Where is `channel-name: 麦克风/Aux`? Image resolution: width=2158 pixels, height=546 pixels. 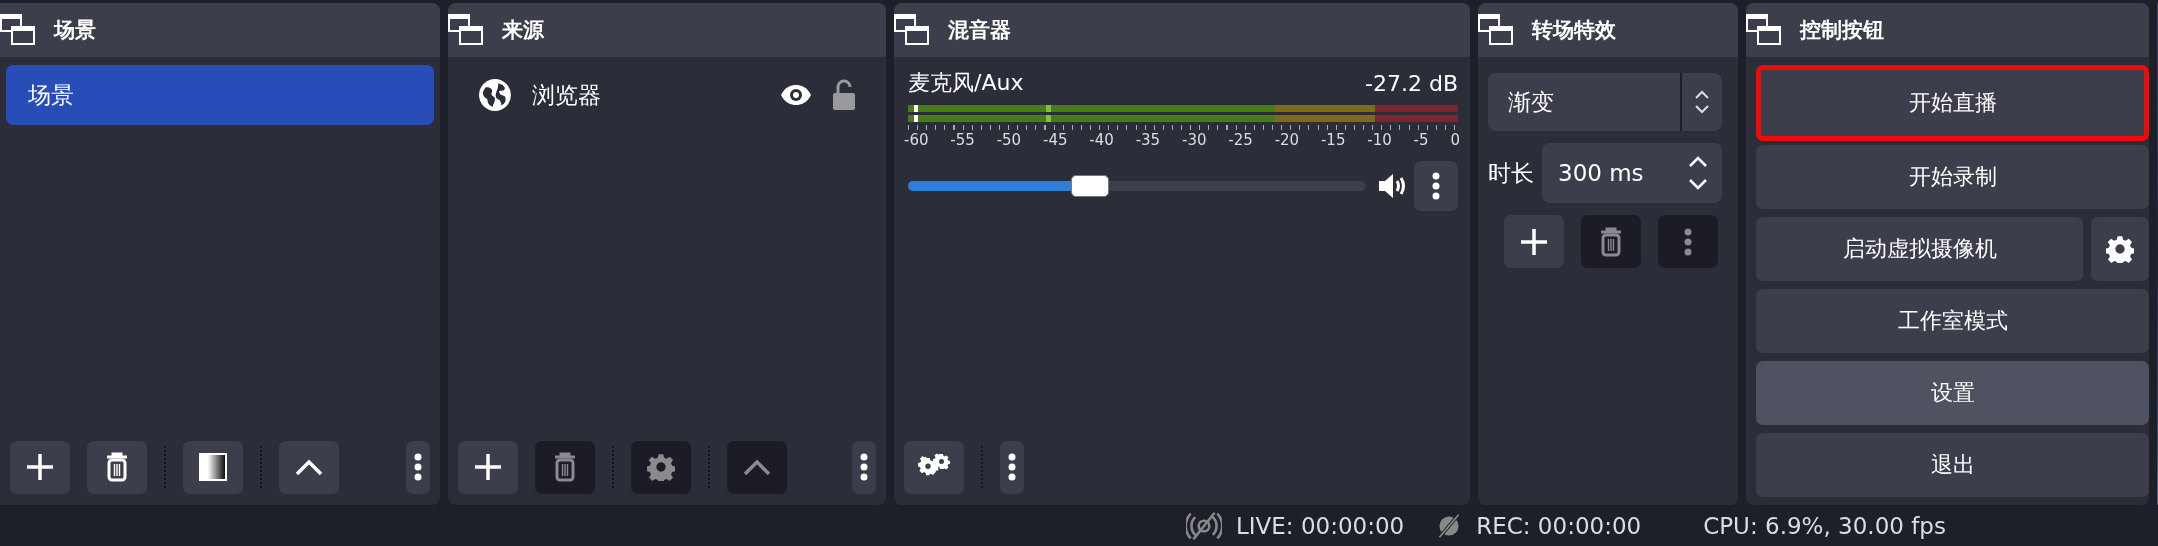 channel-name: 麦克风/Aux is located at coordinates (966, 83).